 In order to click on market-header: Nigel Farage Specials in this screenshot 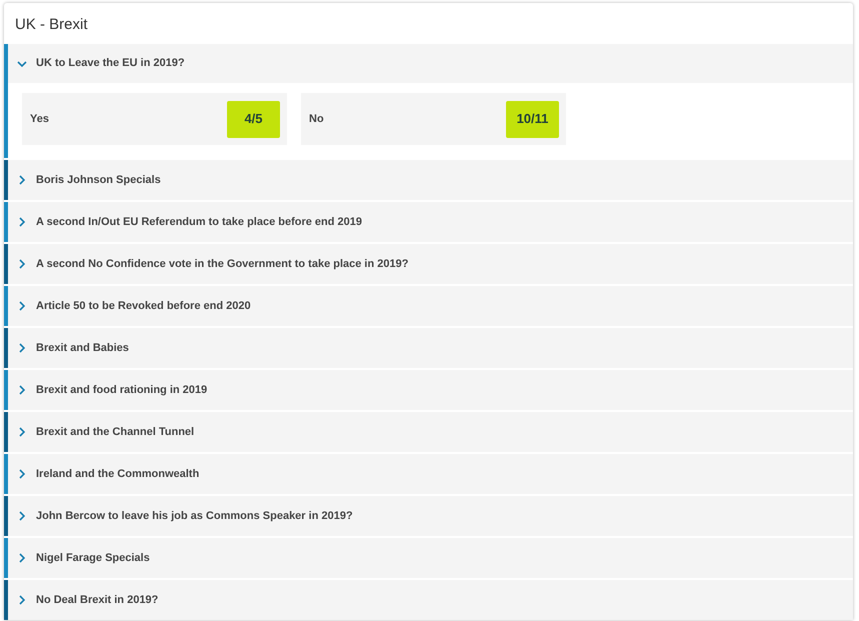, I will do `click(430, 558)`.